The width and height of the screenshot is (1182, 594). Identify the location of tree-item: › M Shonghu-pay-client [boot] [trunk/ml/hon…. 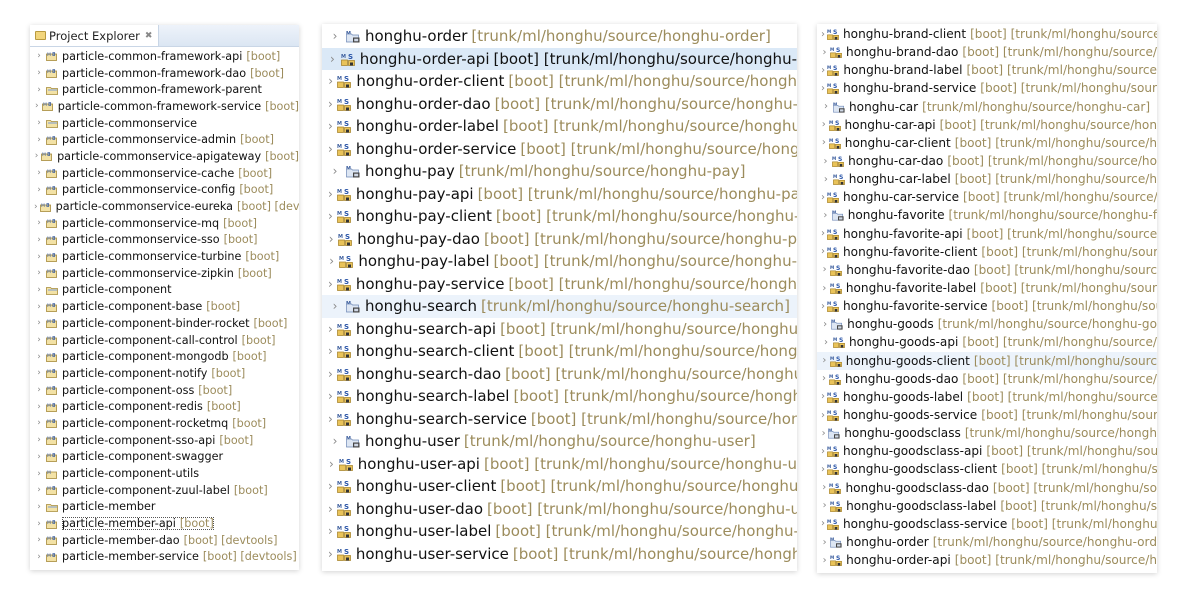
(559, 216).